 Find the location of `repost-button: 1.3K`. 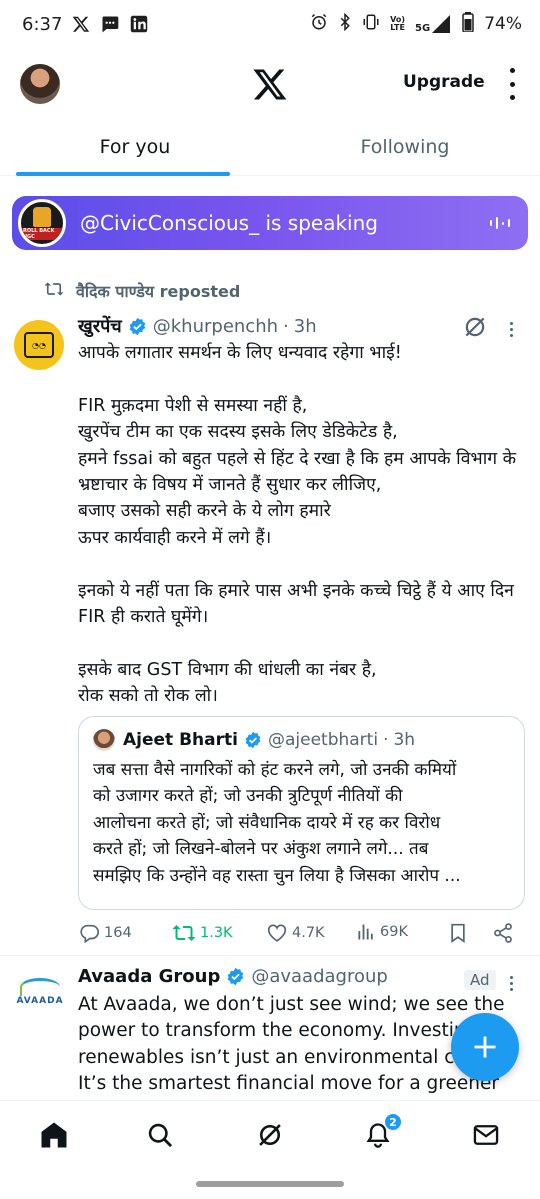

repost-button: 1.3K is located at coordinates (202, 933).